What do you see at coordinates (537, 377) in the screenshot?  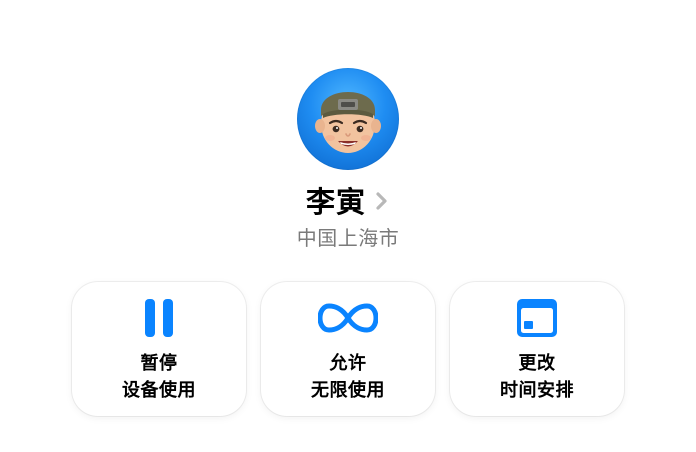 I see `change-schedule-label: 更改 时间安排` at bounding box center [537, 377].